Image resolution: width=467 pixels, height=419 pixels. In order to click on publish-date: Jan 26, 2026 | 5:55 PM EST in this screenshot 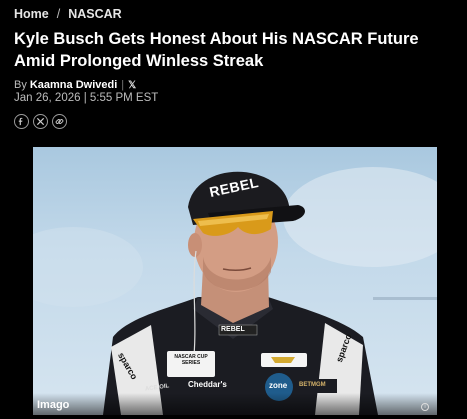, I will do `click(86, 98)`.